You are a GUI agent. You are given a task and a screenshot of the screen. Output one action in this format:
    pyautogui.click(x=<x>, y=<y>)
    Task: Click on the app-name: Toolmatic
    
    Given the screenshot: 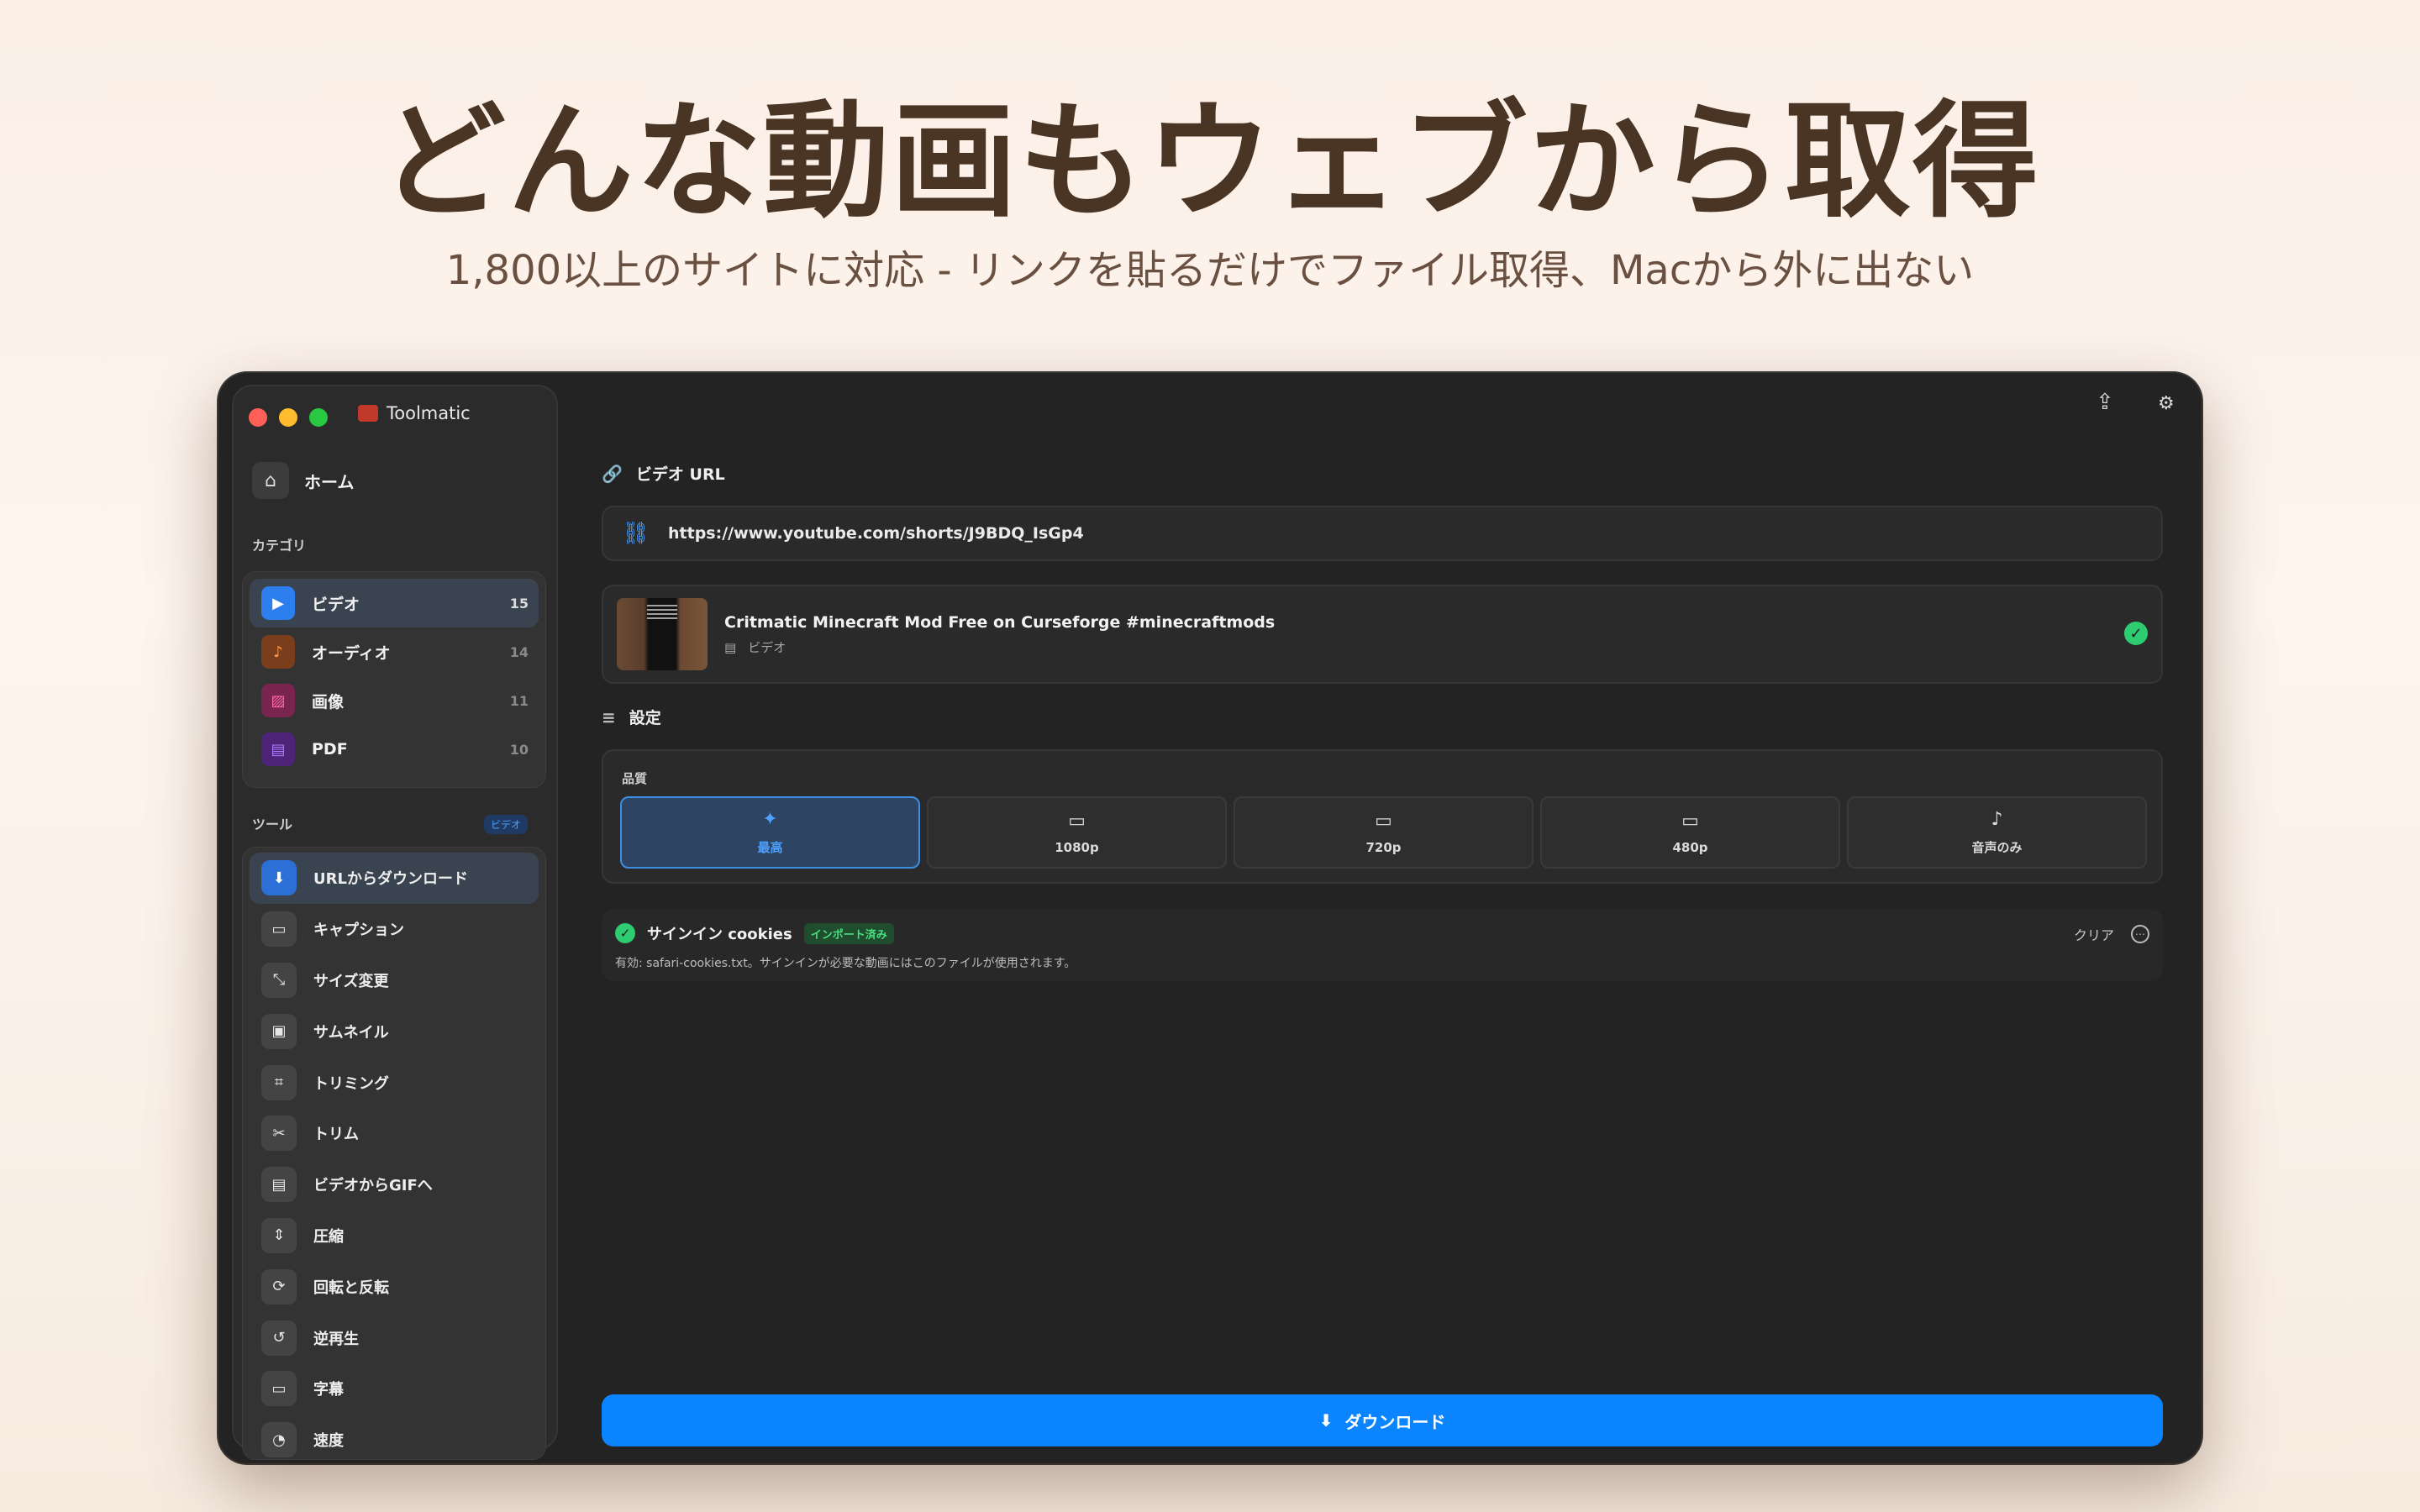 What is the action you would take?
    pyautogui.click(x=429, y=413)
    